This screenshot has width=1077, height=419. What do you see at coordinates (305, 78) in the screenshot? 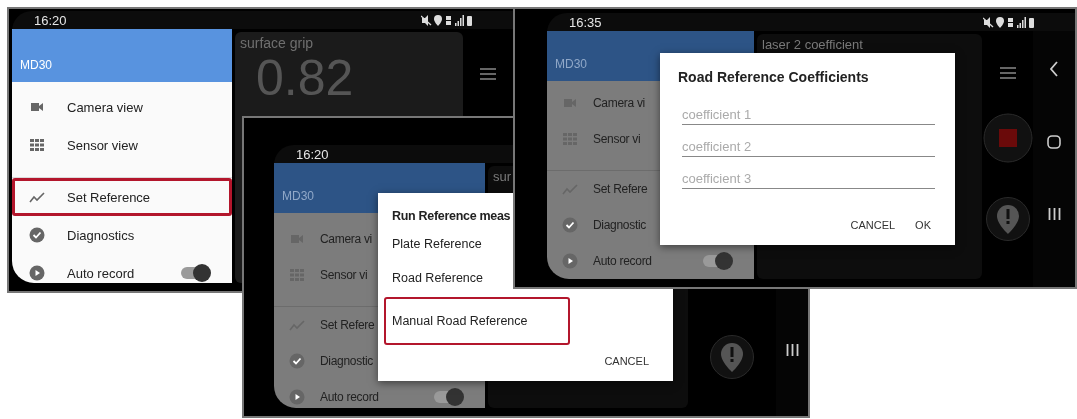
I see `reading-value: 0.82` at bounding box center [305, 78].